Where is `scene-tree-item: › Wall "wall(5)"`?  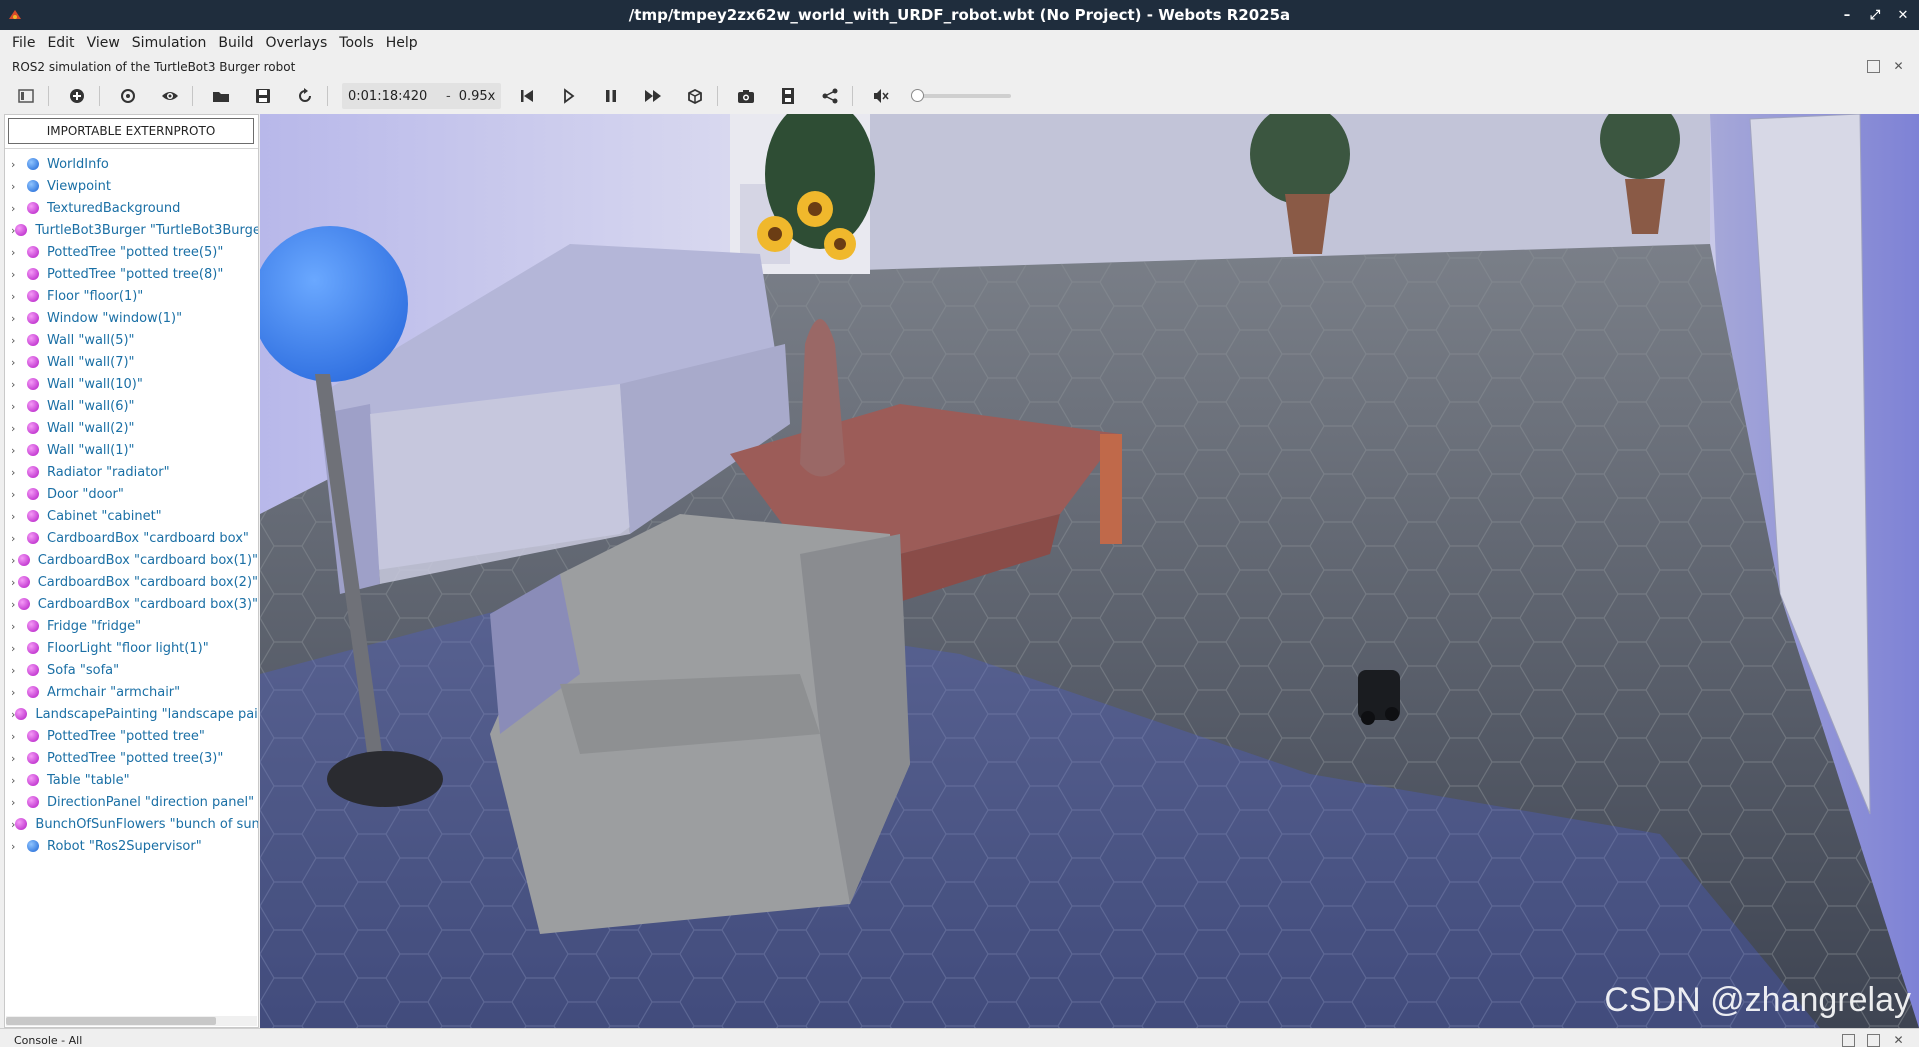
scene-tree-item: › Wall "wall(5)" is located at coordinates (131, 340).